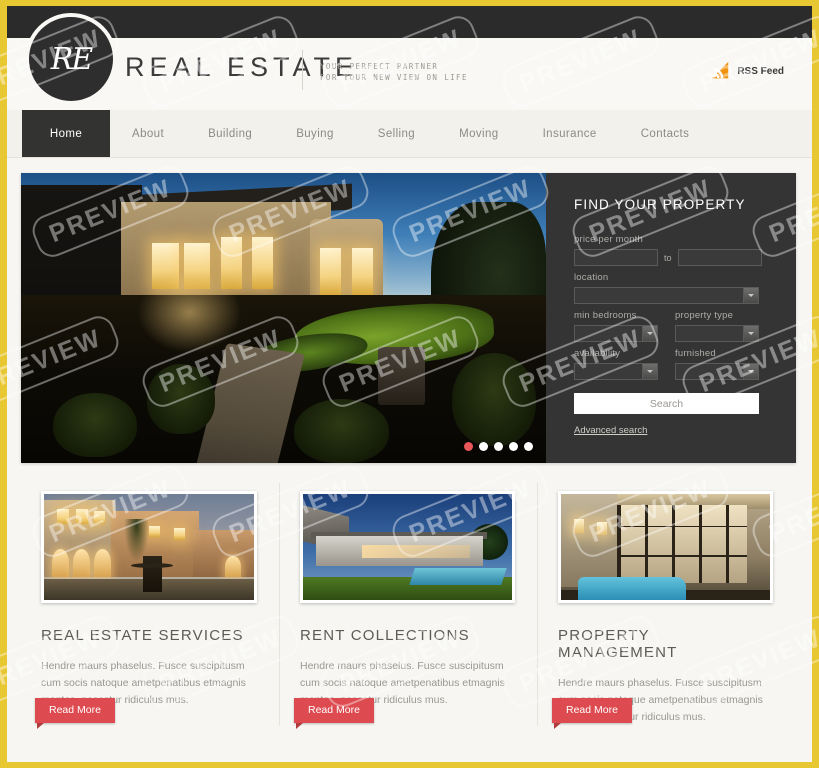 This screenshot has width=819, height=768. I want to click on bedrooms-field: min bedrooms, so click(616, 326).